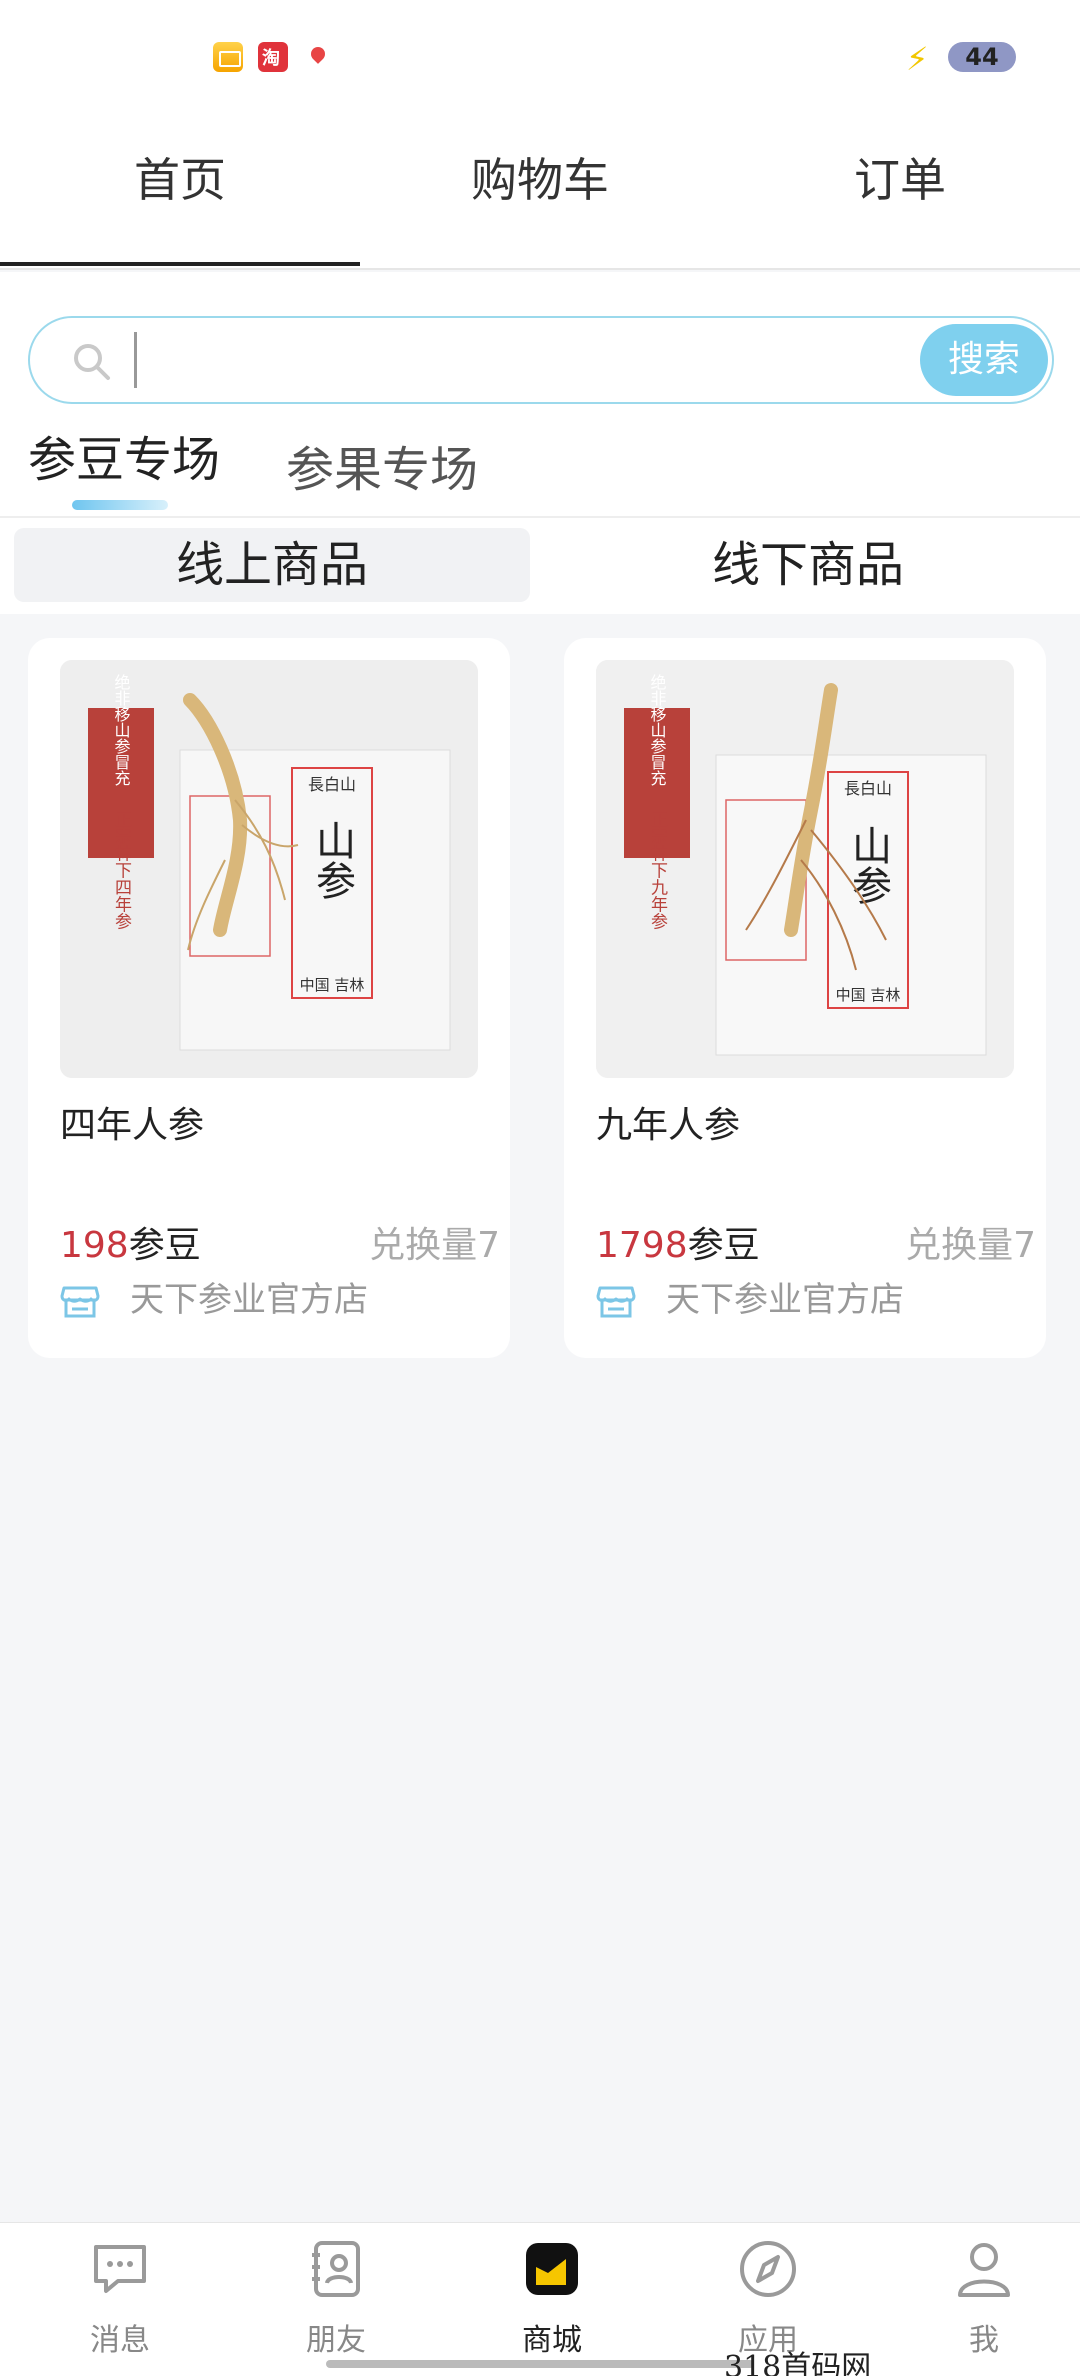 The image size is (1080, 2376). What do you see at coordinates (280, 1241) in the screenshot?
I see `price-row: 198参豆 兑换量7` at bounding box center [280, 1241].